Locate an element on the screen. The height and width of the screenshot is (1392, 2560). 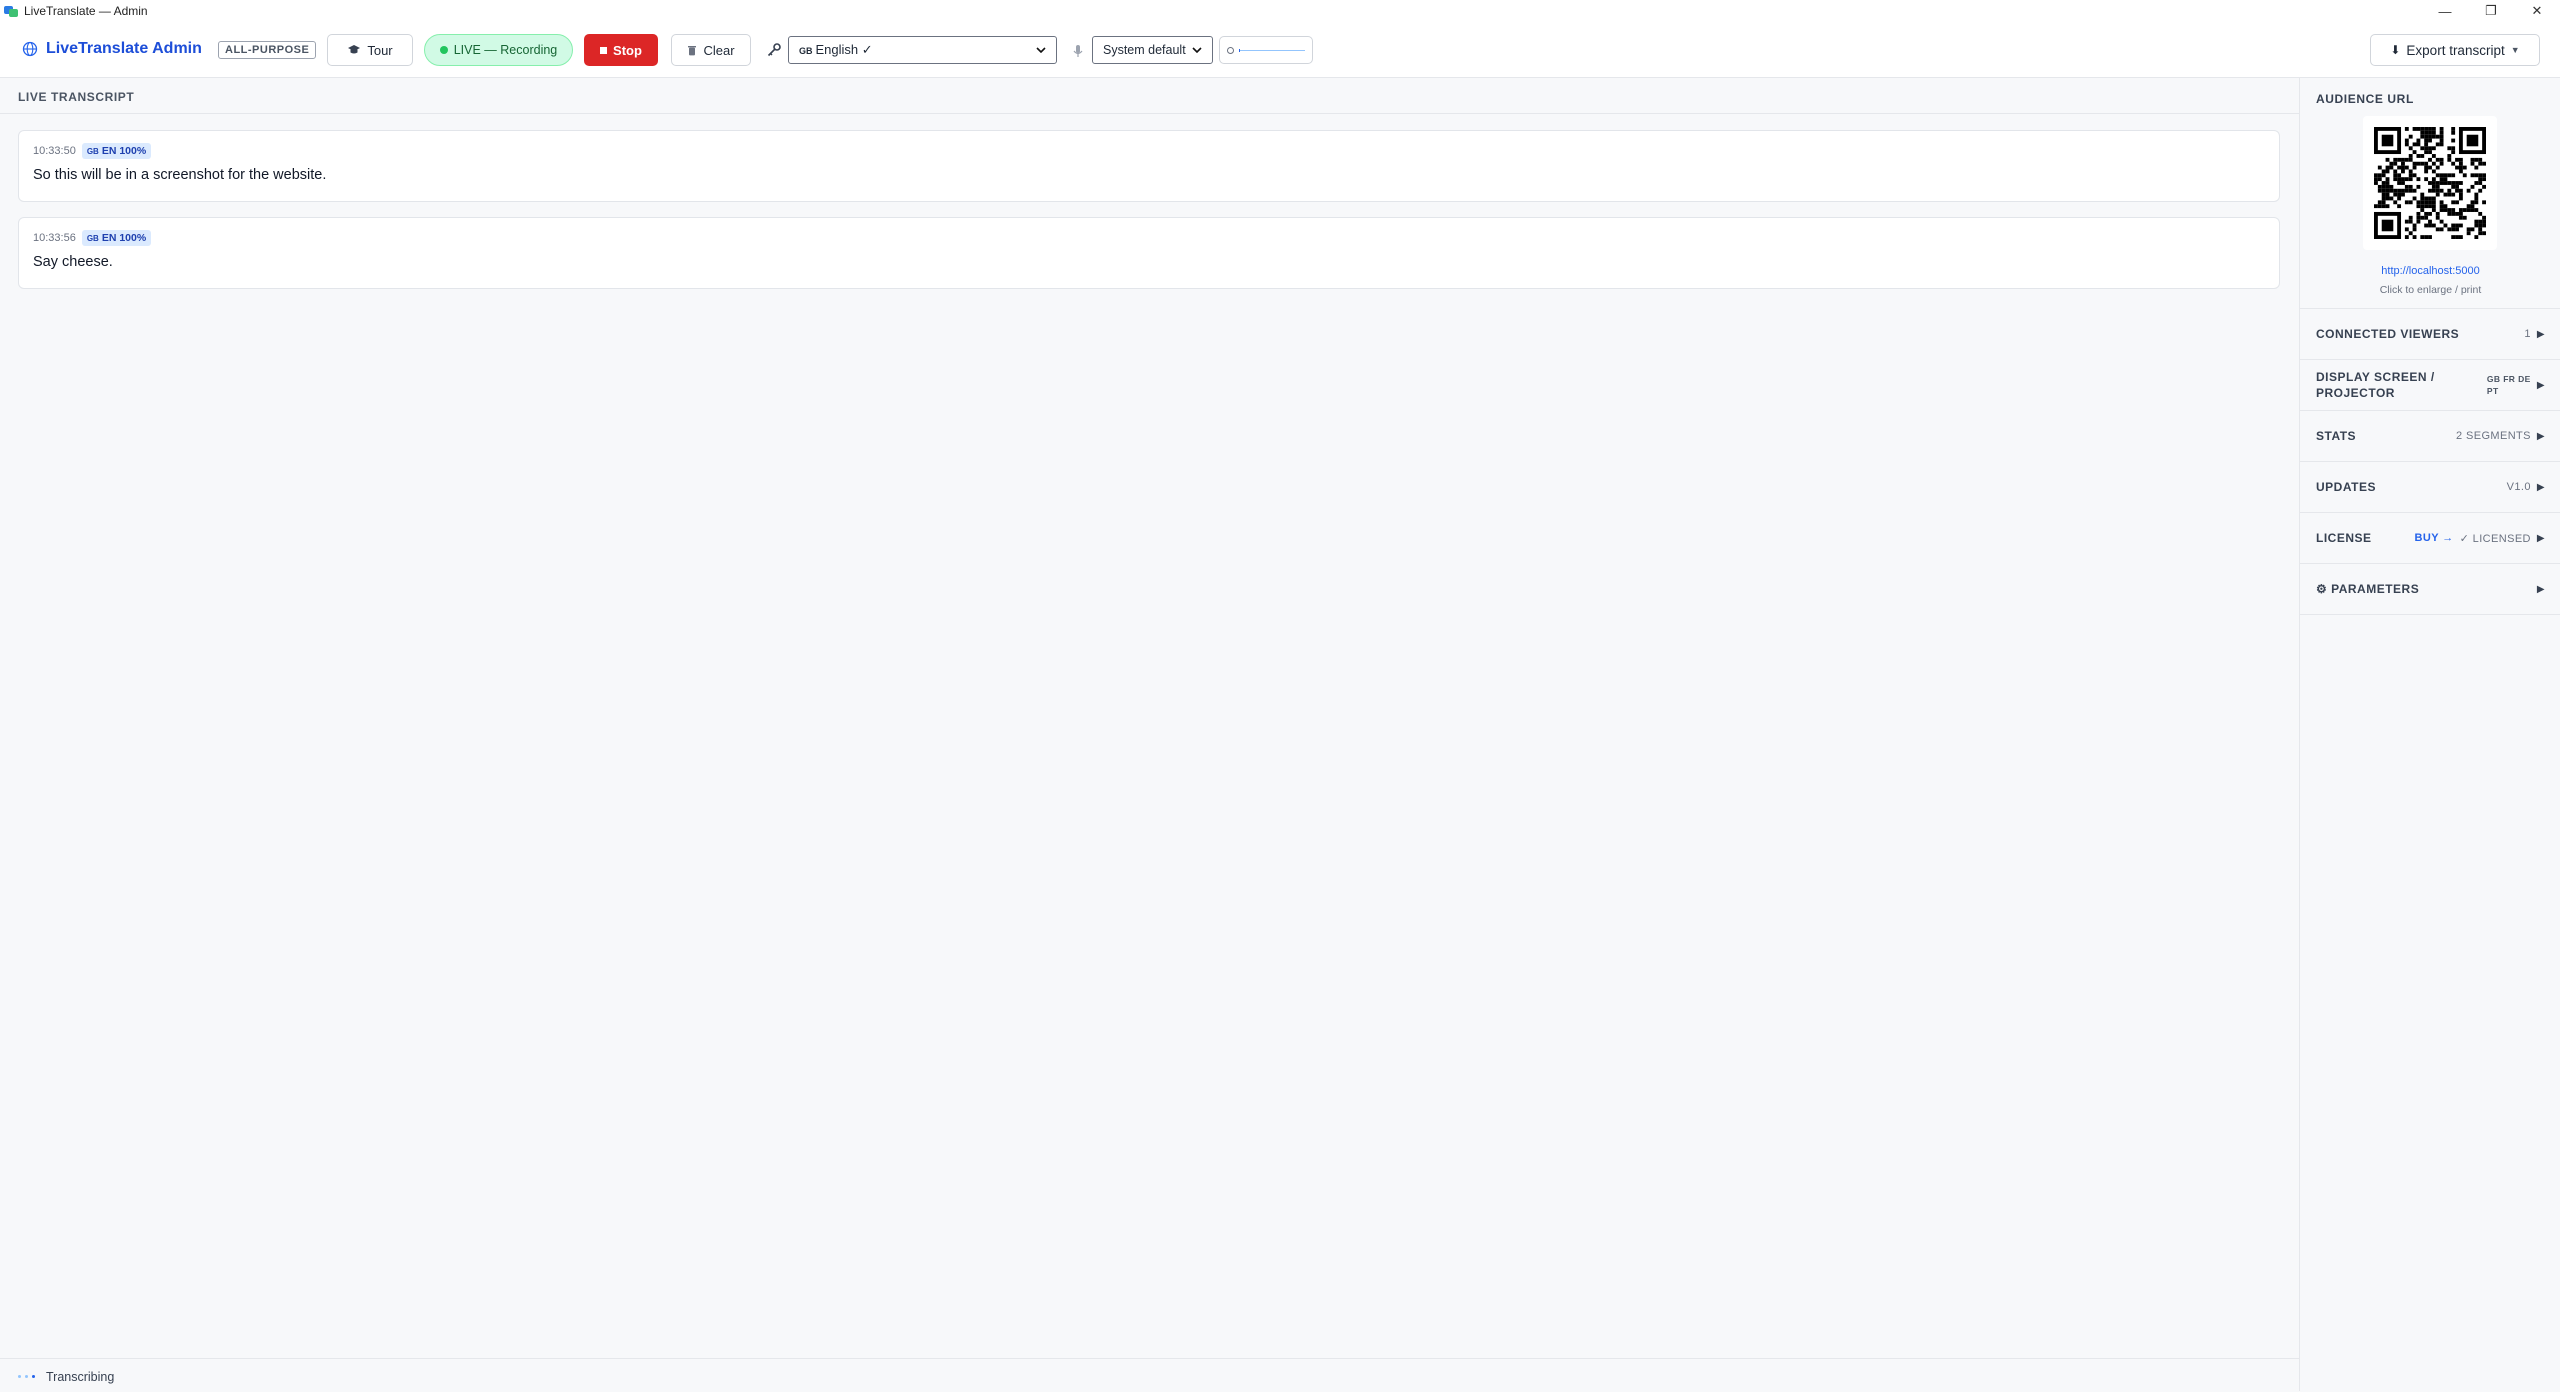
audio-level-meter is located at coordinates (1266, 50).